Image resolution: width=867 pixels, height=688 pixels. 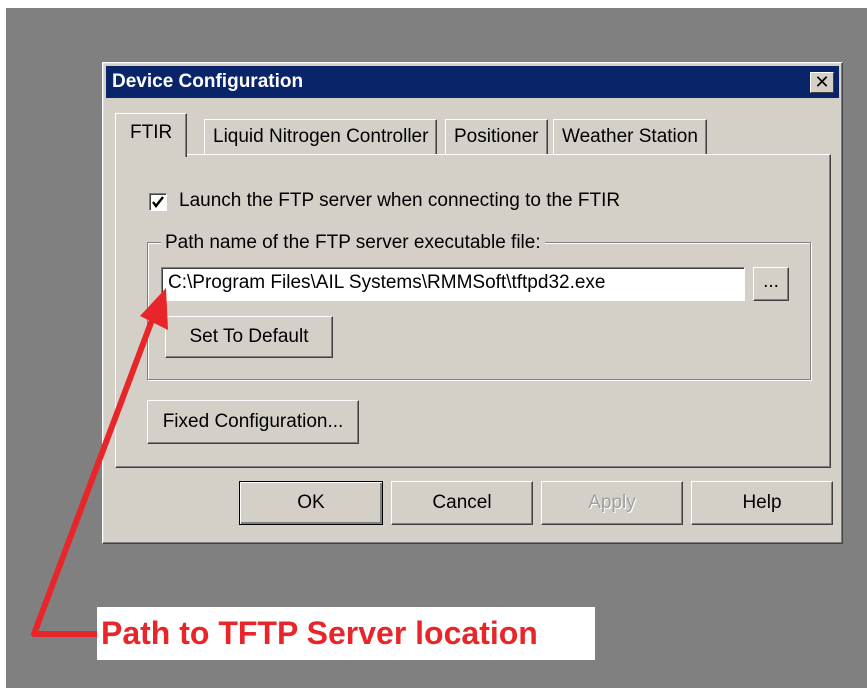 What do you see at coordinates (151, 132) in the screenshot?
I see `tab-label: FTIR` at bounding box center [151, 132].